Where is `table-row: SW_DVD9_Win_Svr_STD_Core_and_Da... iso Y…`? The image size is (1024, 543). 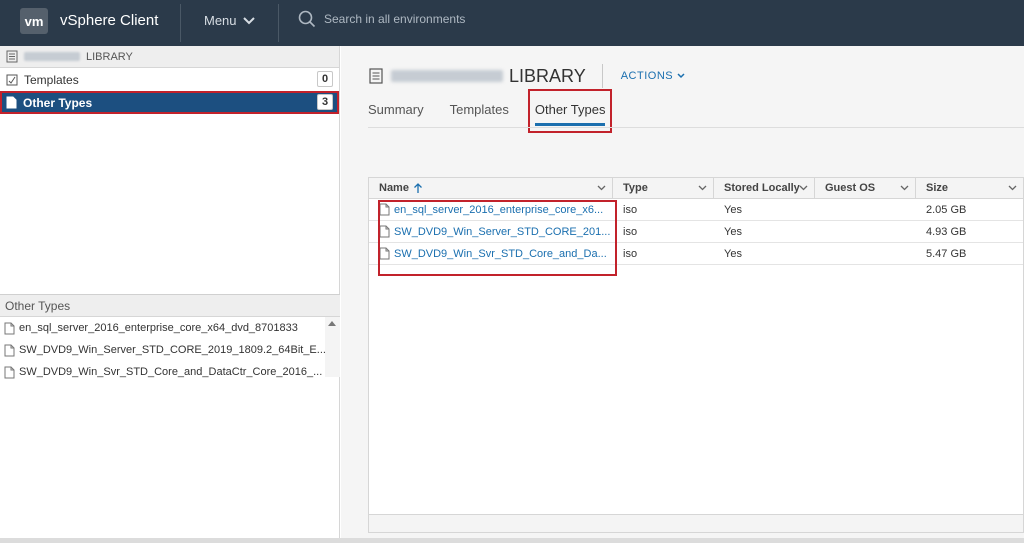
table-row: SW_DVD9_Win_Svr_STD_Core_and_Da... iso Y… is located at coordinates (696, 254).